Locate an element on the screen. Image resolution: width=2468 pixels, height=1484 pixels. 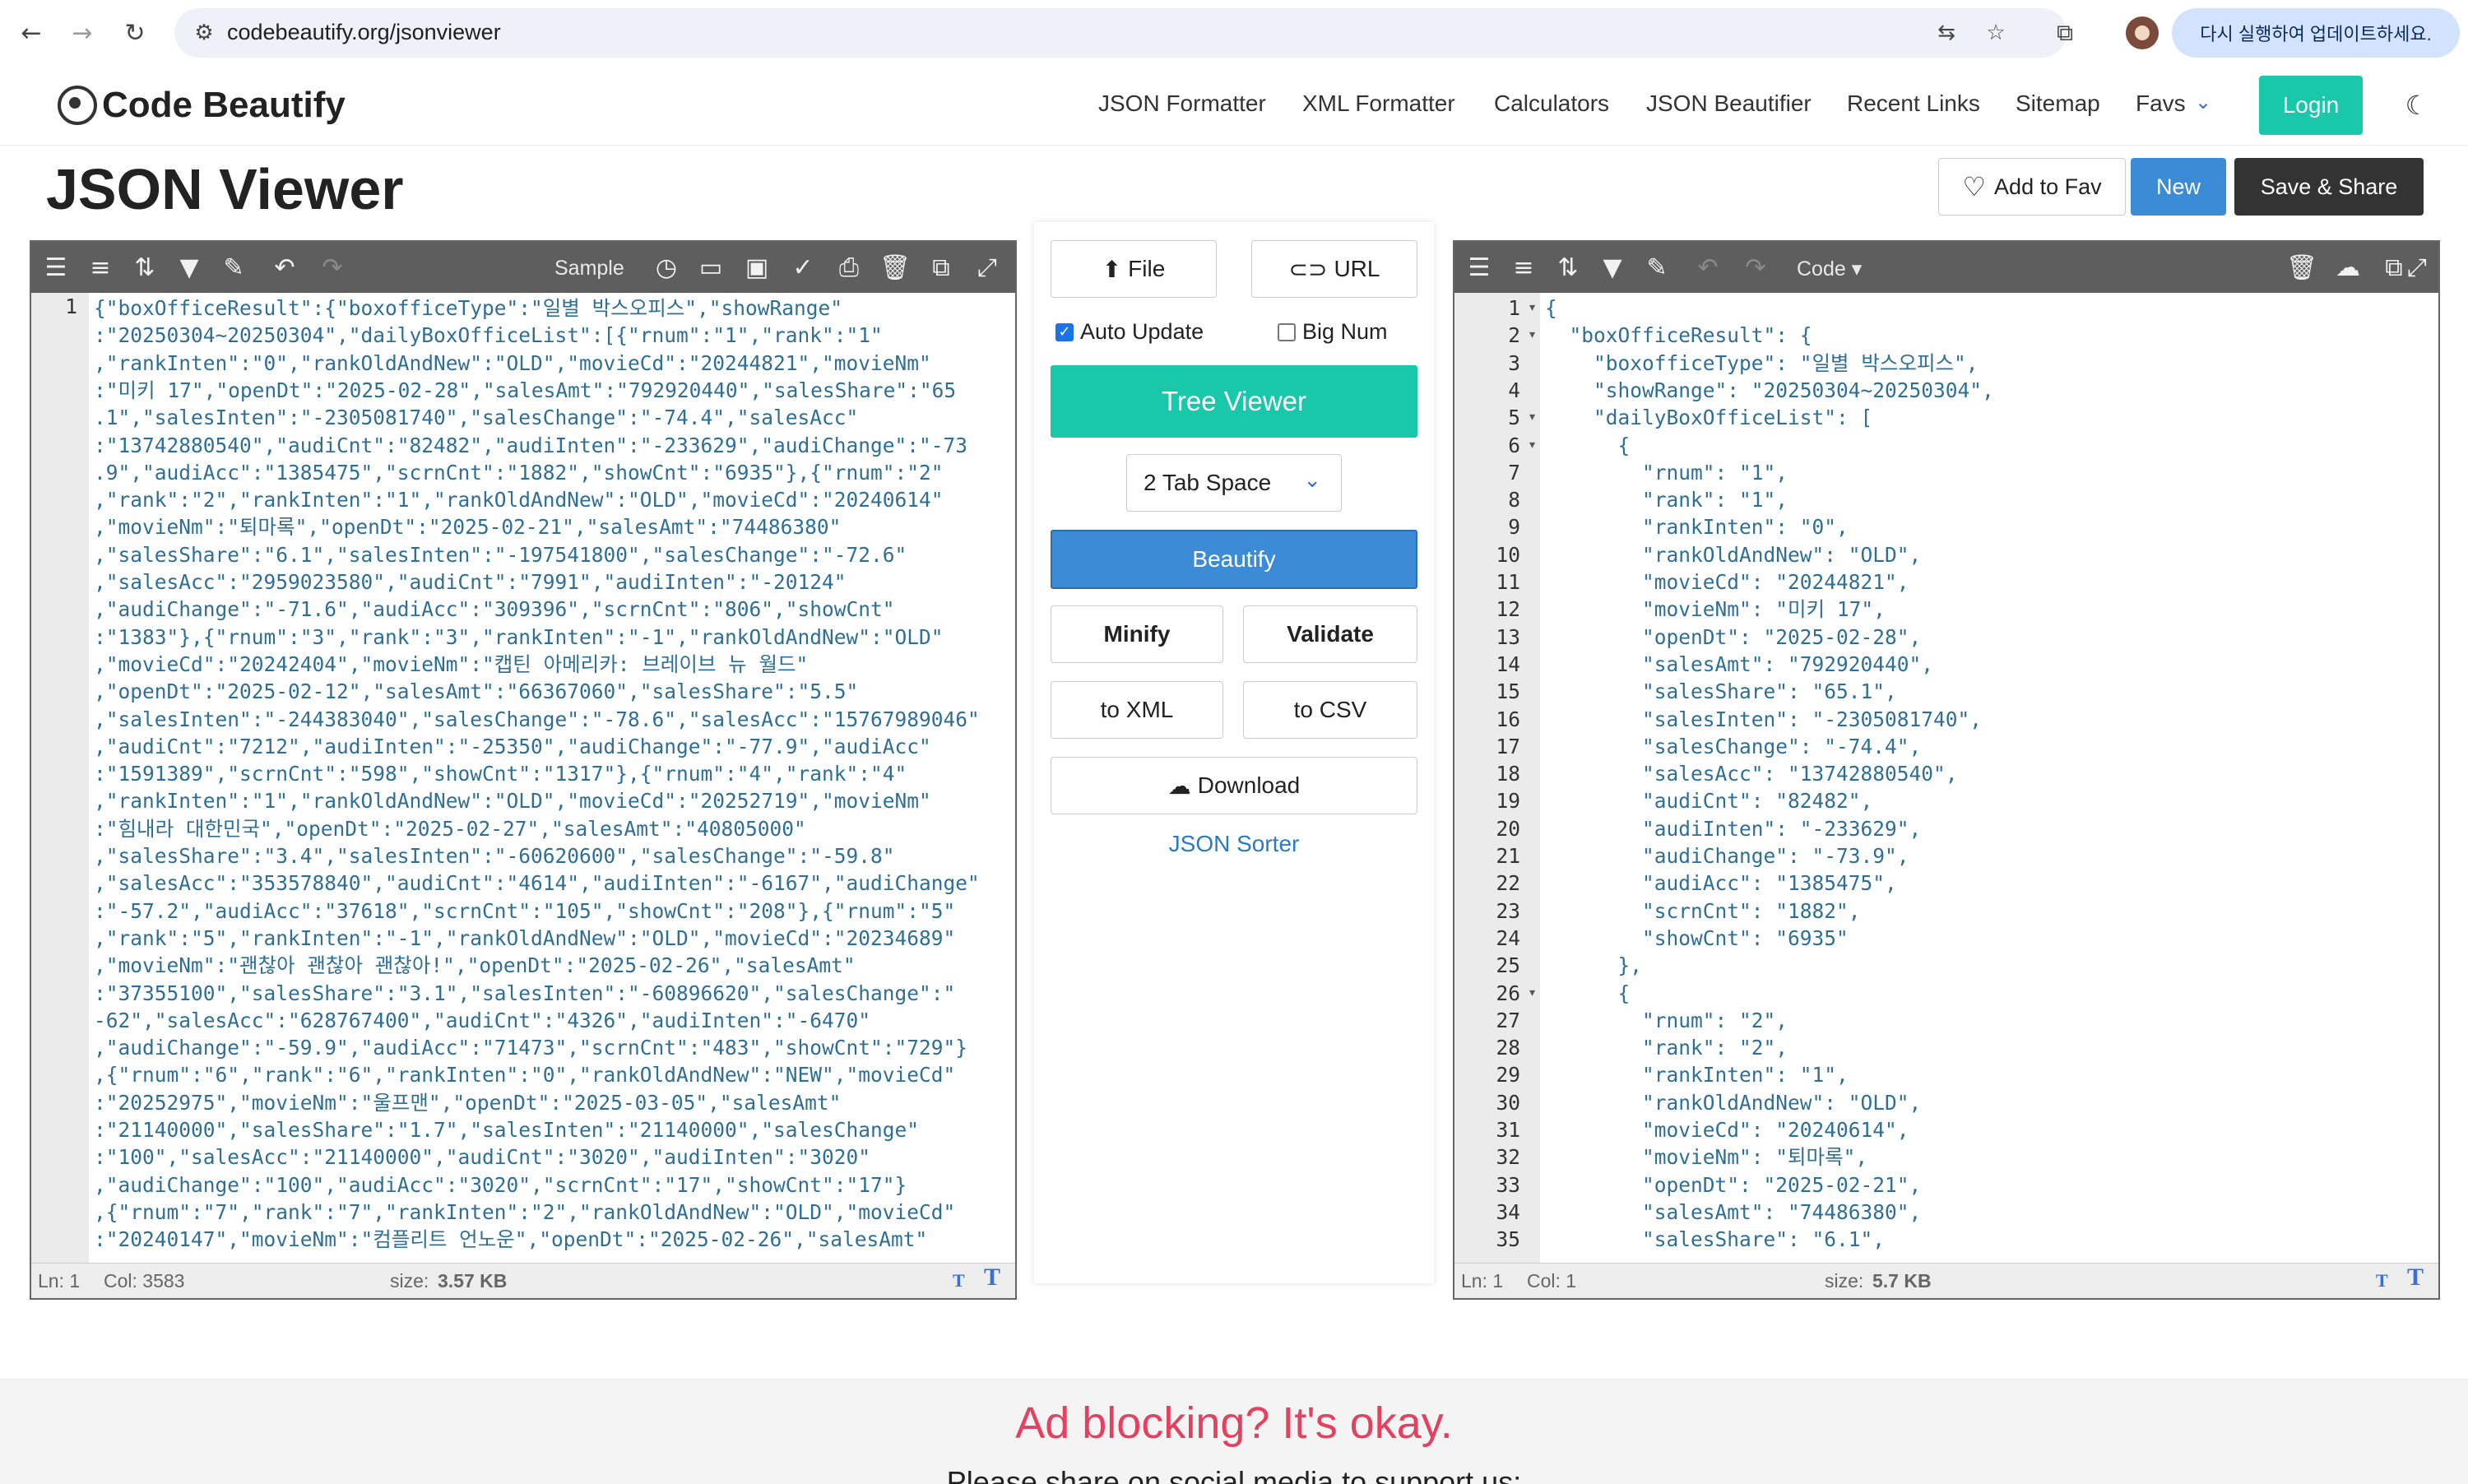
checkbox-empty-icon is located at coordinates (1287, 331).